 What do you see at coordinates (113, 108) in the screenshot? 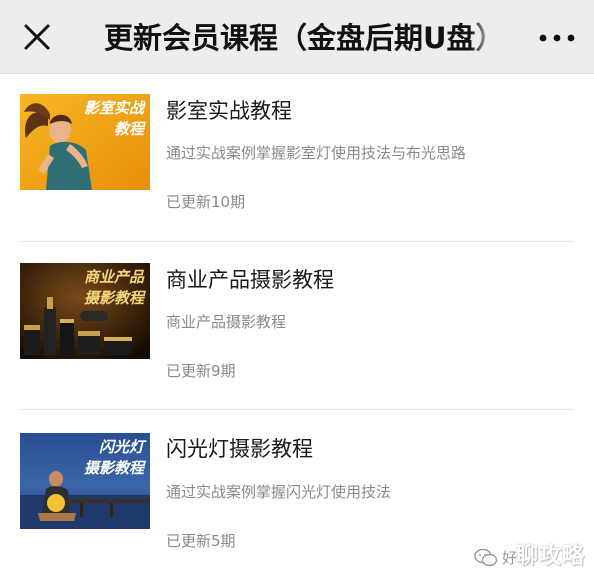
I see `thumbnail-caption-line: 影室实战` at bounding box center [113, 108].